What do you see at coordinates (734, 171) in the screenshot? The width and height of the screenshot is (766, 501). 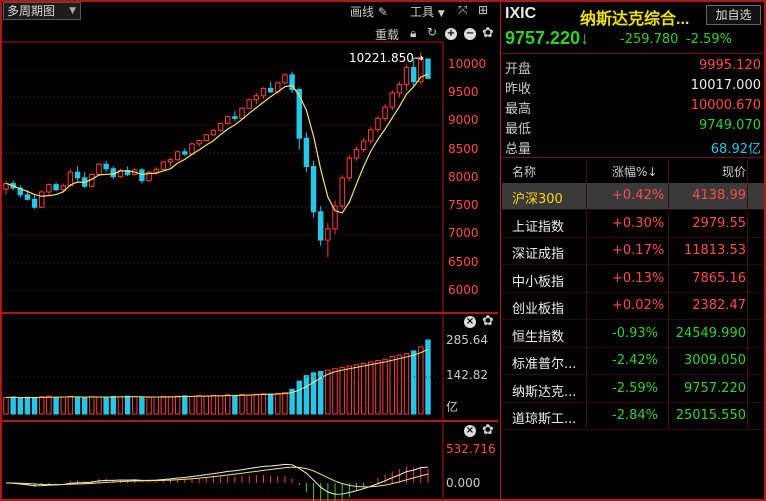 I see `col-price: 现价` at bounding box center [734, 171].